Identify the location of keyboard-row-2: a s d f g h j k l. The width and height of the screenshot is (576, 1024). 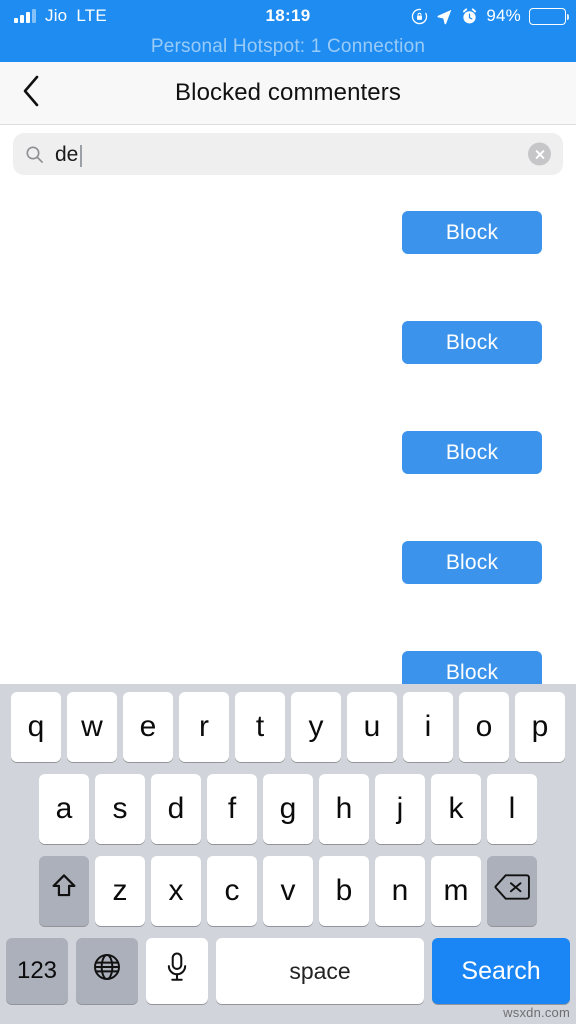
(288, 809).